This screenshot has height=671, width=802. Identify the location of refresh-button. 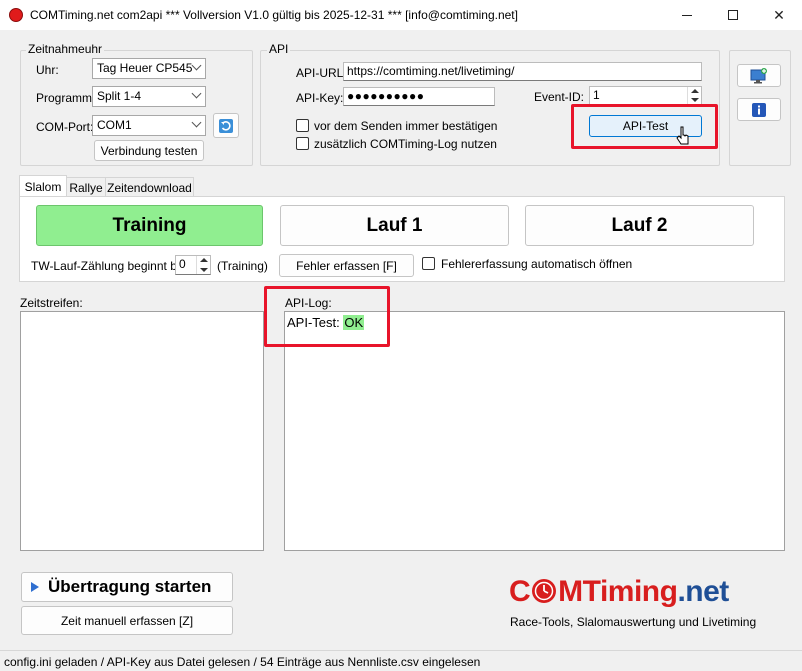
(226, 125).